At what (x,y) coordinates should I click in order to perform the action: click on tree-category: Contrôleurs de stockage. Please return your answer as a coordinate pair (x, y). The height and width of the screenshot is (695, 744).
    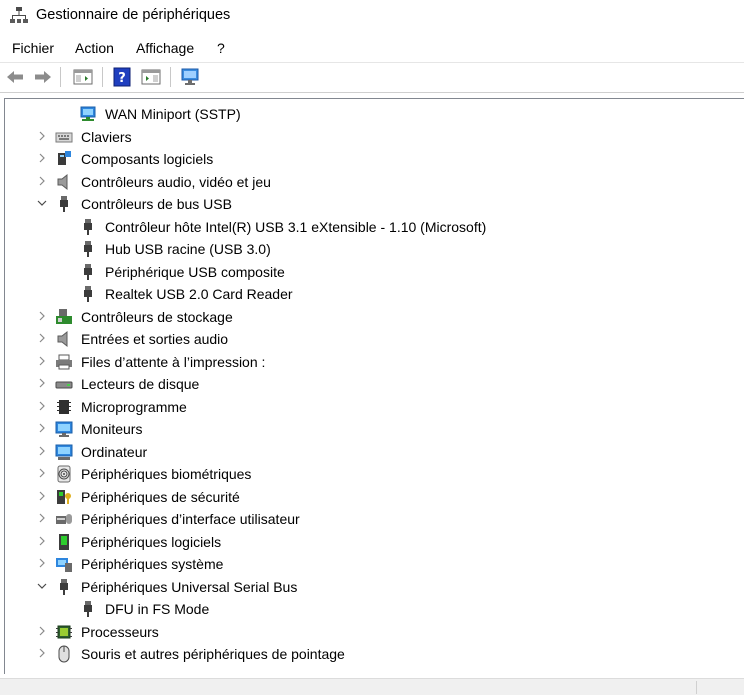
    Looking at the image, I should click on (374, 317).